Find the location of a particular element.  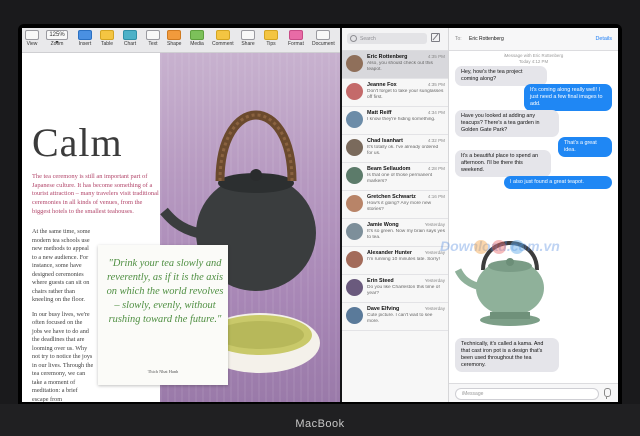

toolbar-zoom-button: 125% ▾ Zoom is located at coordinates (57, 38).